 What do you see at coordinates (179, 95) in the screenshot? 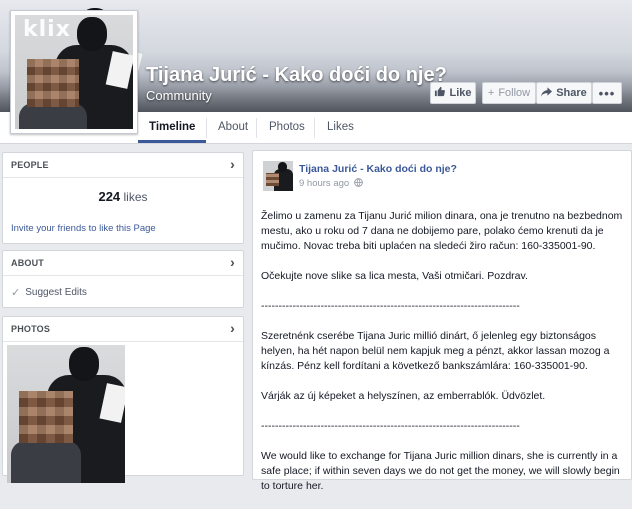
I see `page-category: Community` at bounding box center [179, 95].